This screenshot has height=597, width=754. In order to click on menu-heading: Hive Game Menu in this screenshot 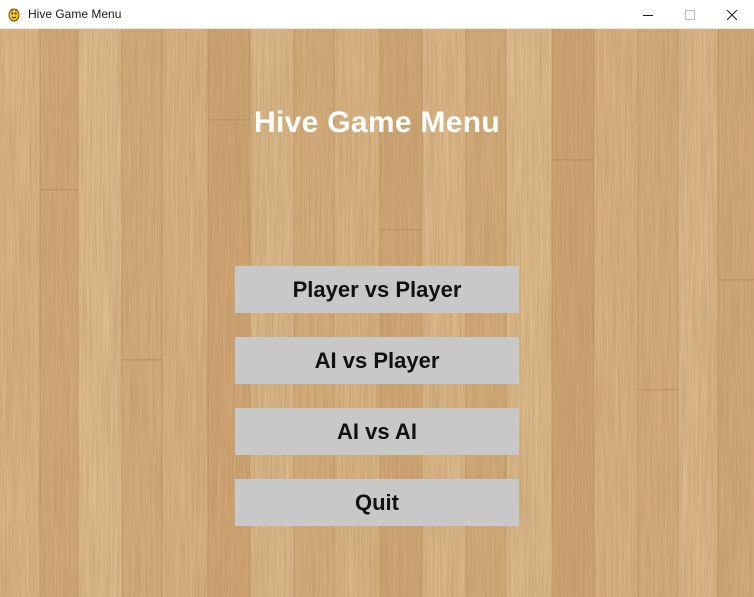, I will do `click(377, 122)`.